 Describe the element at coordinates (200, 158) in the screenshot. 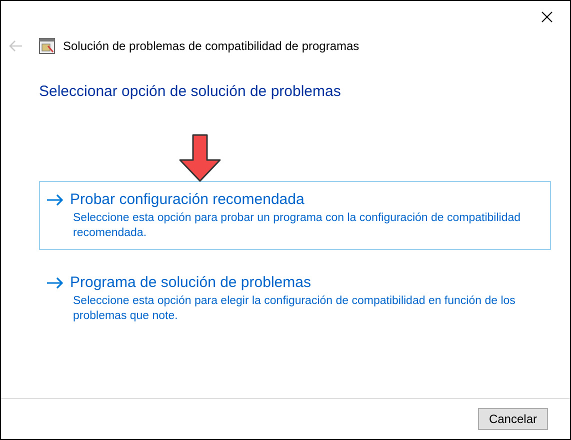

I see `arrow-down-icon` at that location.